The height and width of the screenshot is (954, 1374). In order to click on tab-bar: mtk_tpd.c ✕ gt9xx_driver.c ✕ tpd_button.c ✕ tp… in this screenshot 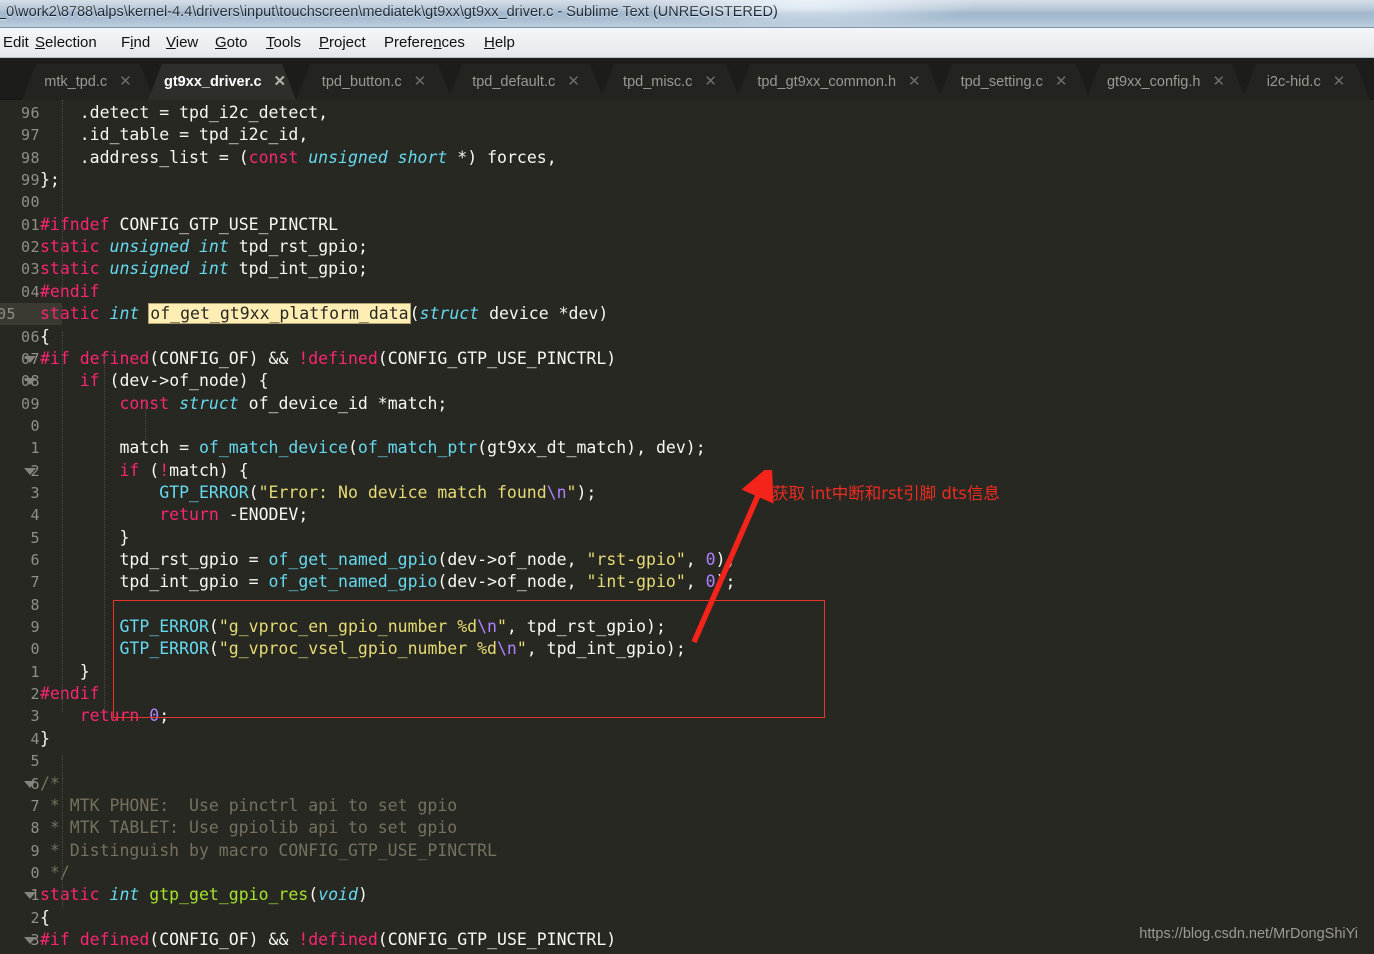, I will do `click(687, 79)`.